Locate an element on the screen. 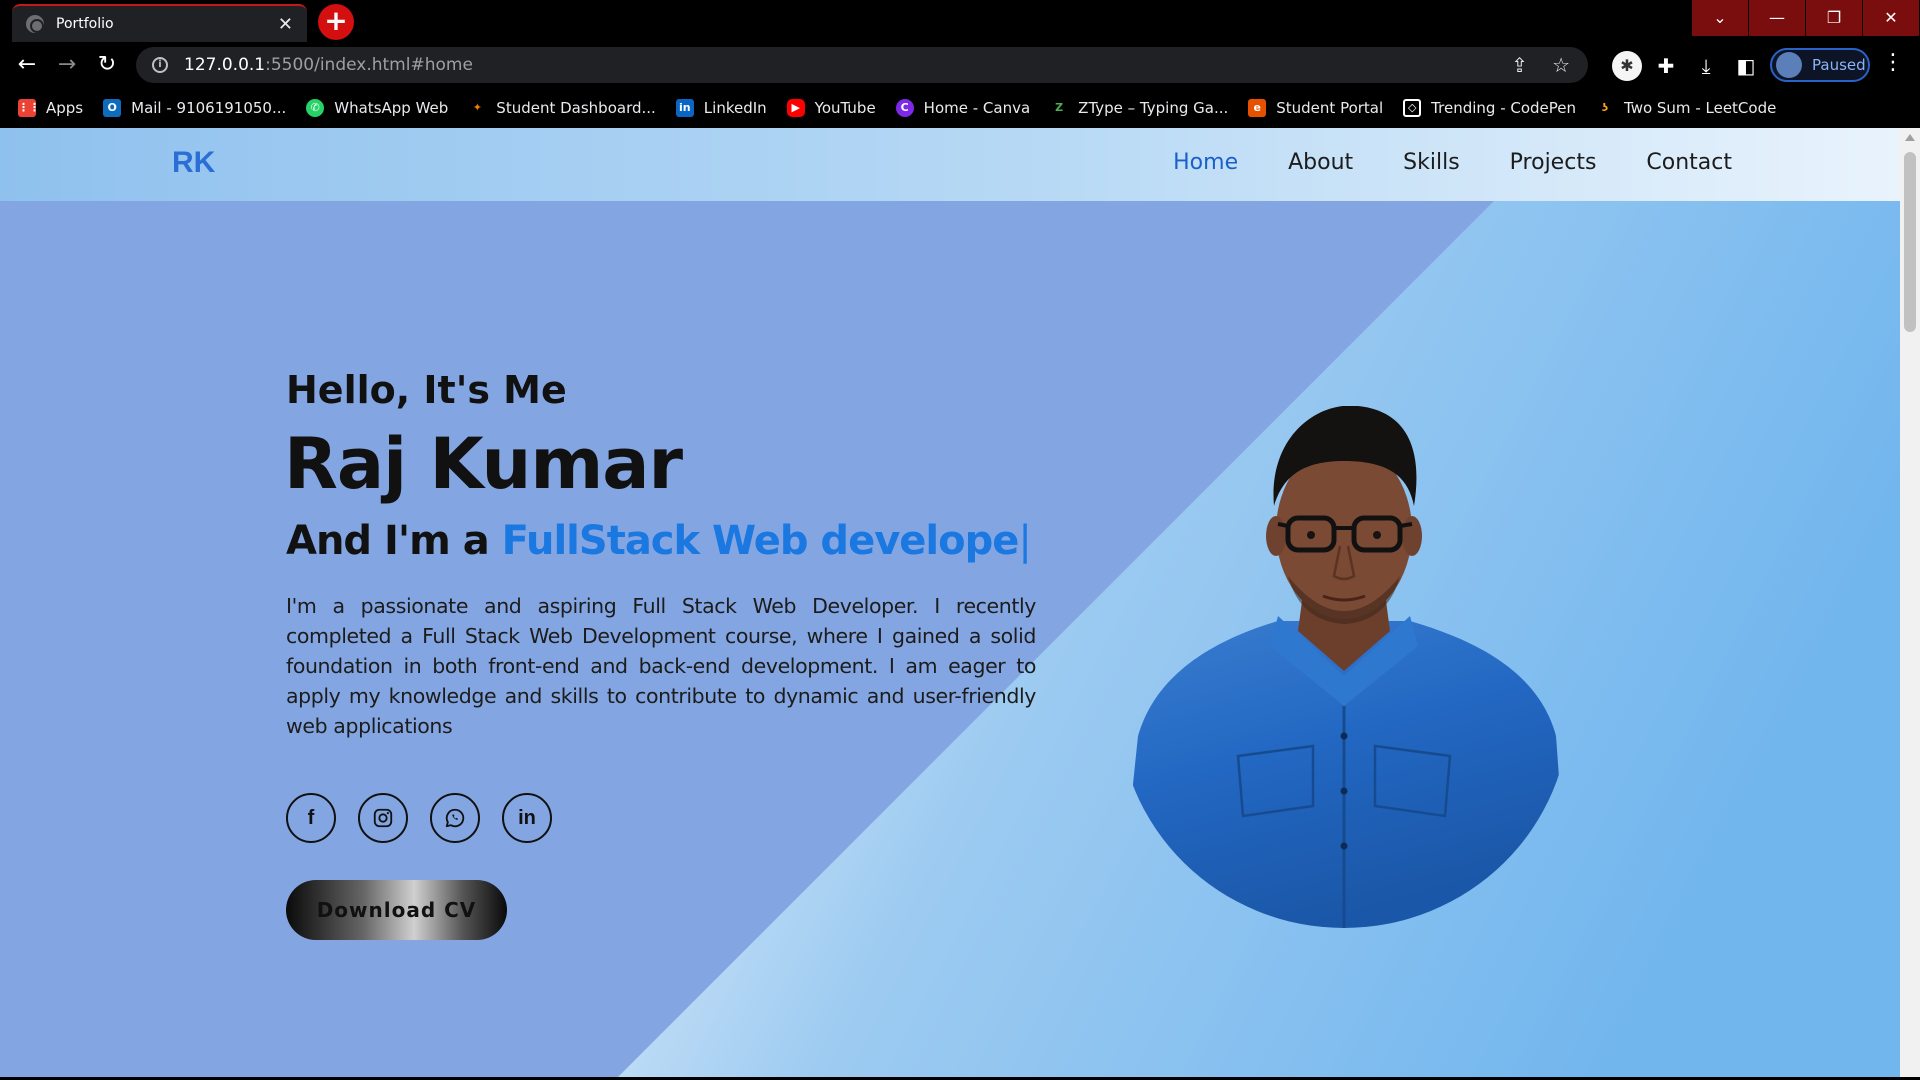 This screenshot has height=1080, width=1920. hero-name: Raj Kumar is located at coordinates (483, 464).